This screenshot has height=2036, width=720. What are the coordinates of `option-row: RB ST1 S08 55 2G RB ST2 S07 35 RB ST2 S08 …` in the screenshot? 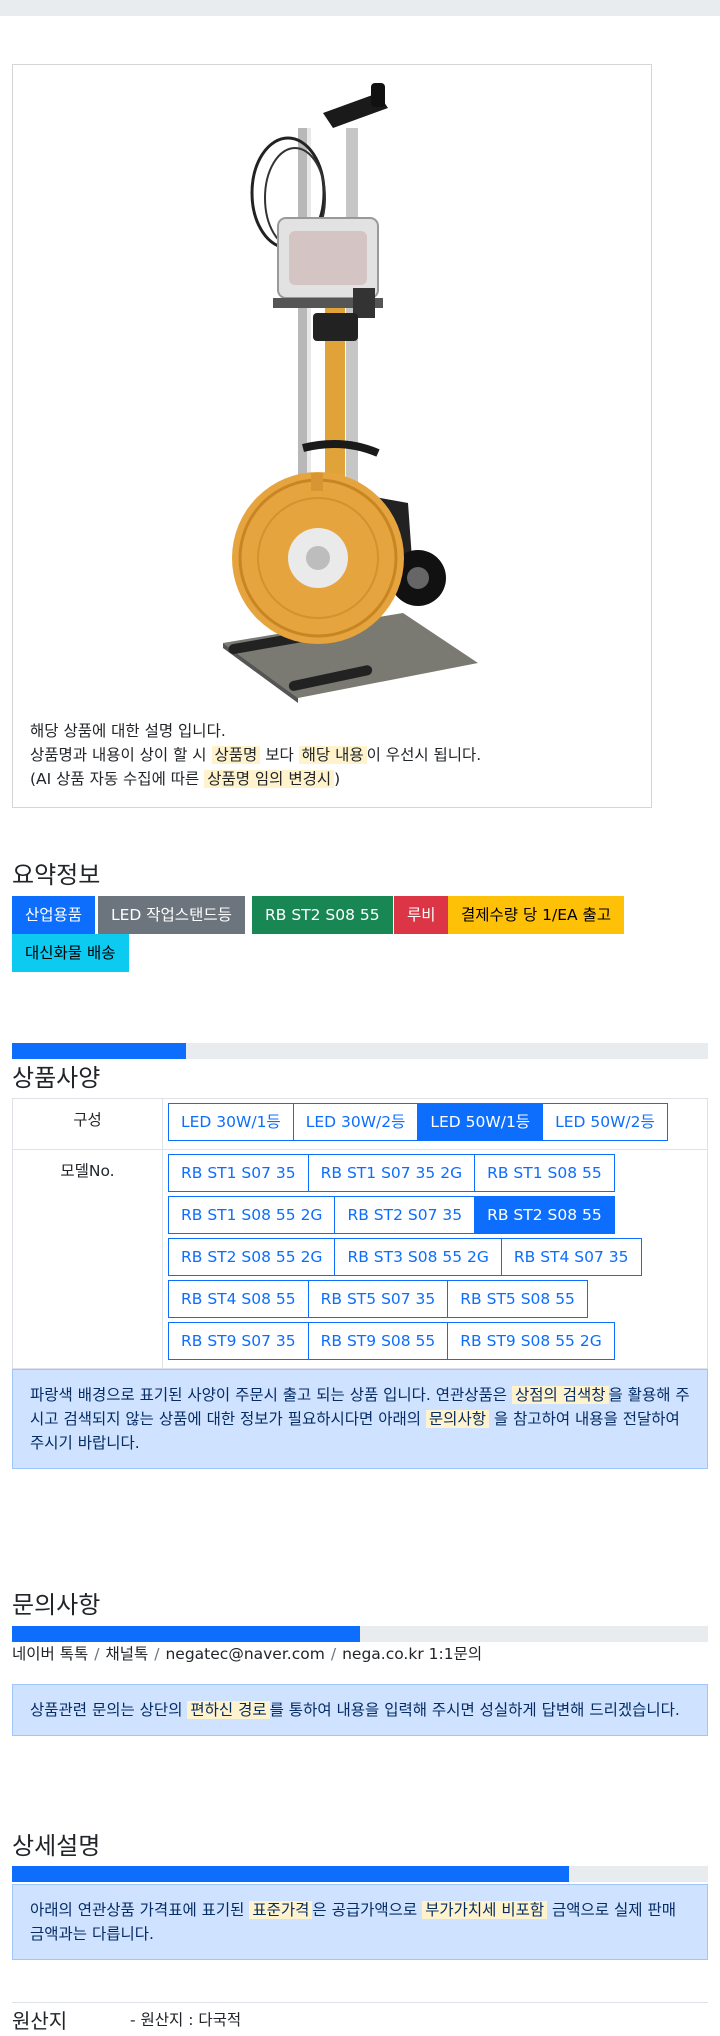 It's located at (437, 1217).